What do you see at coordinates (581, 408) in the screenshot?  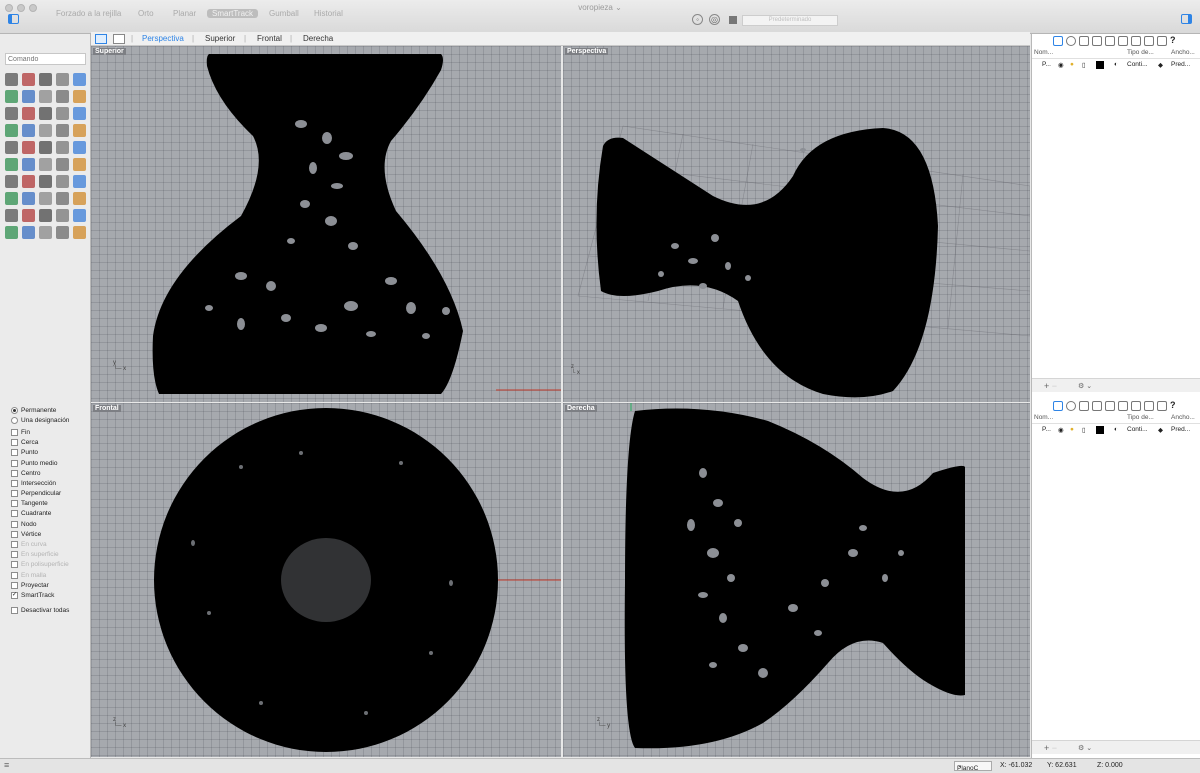 I see `viewport-label-right: Derecha` at bounding box center [581, 408].